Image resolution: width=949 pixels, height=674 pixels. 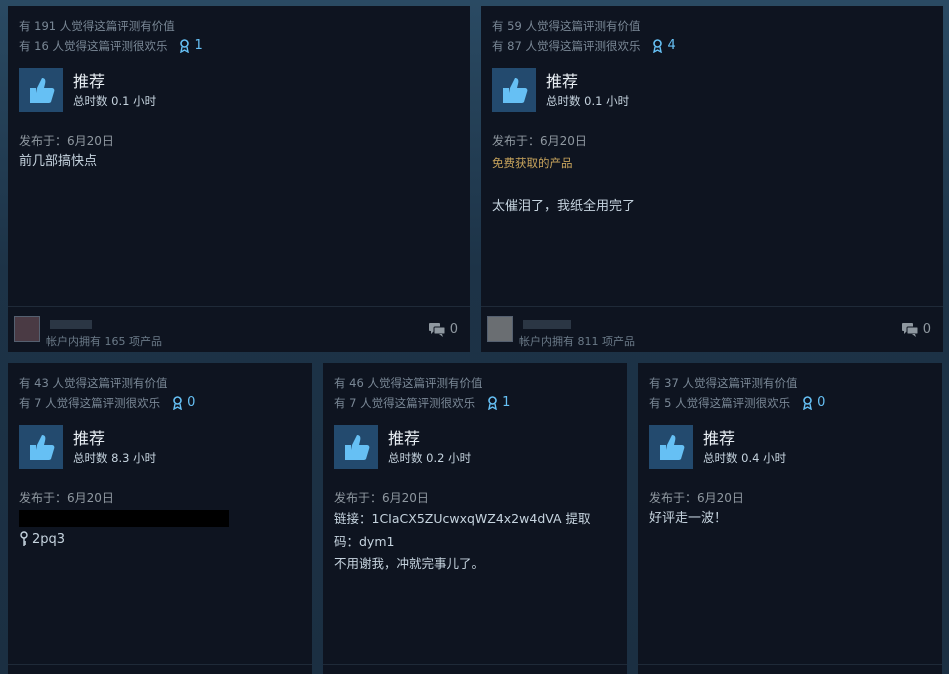 What do you see at coordinates (664, 46) in the screenshot?
I see `award-count: 4` at bounding box center [664, 46].